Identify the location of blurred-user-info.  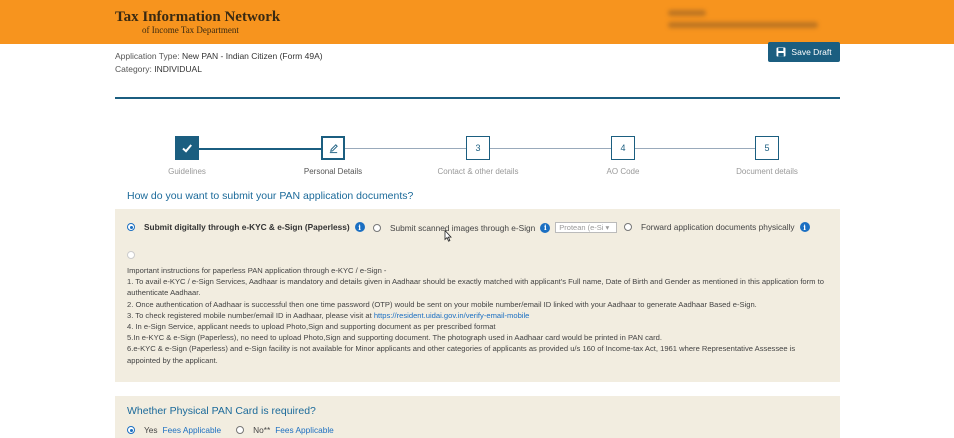
(748, 22).